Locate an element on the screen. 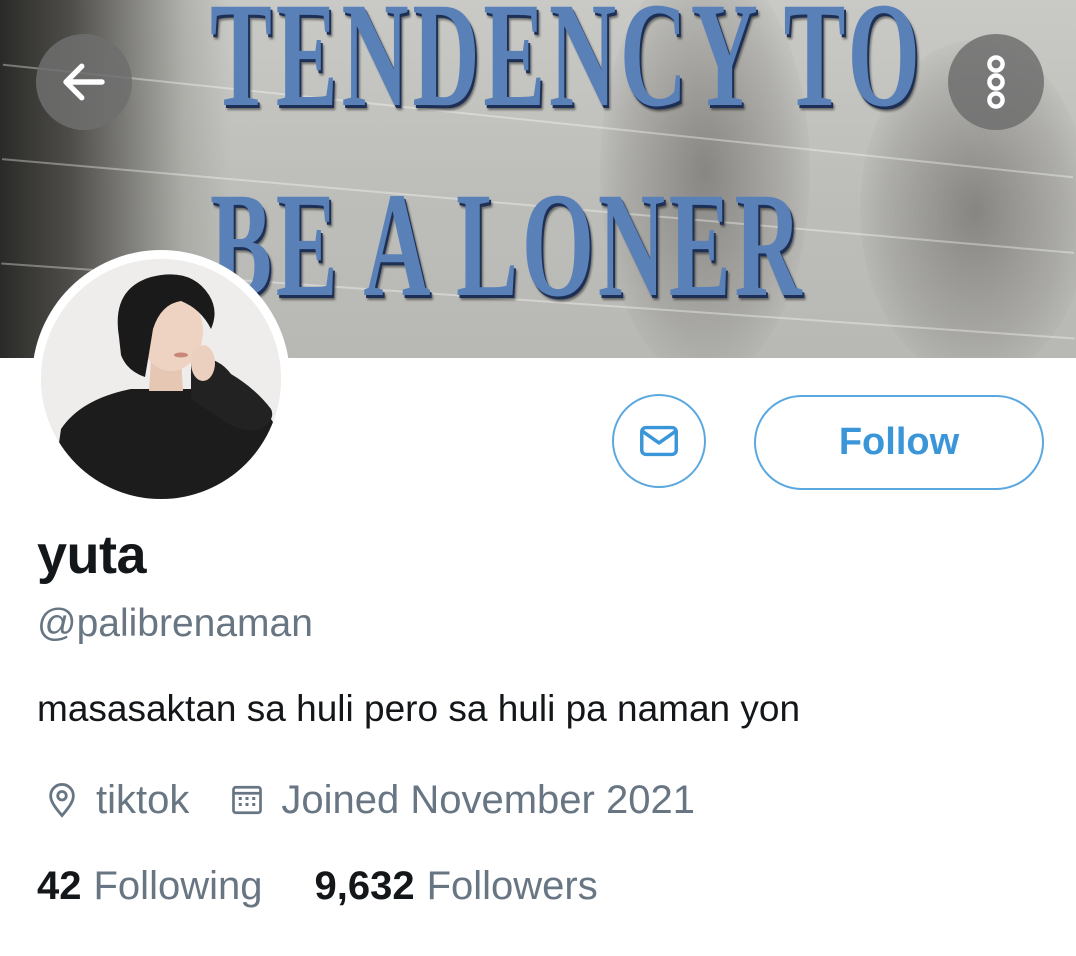  envelope-icon is located at coordinates (659, 441).